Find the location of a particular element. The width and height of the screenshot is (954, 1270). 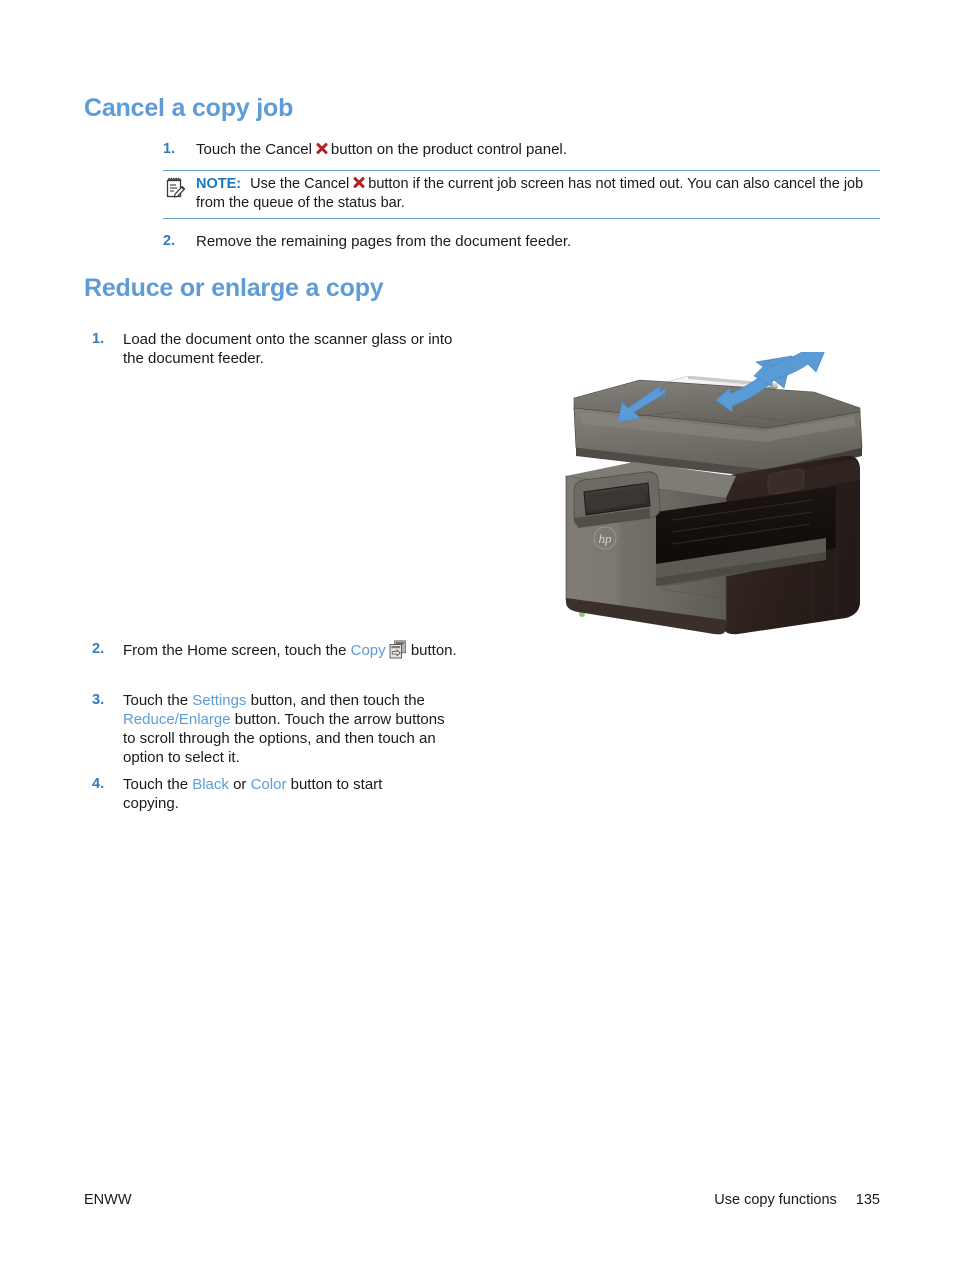

note-rule-bottom is located at coordinates (521, 218).